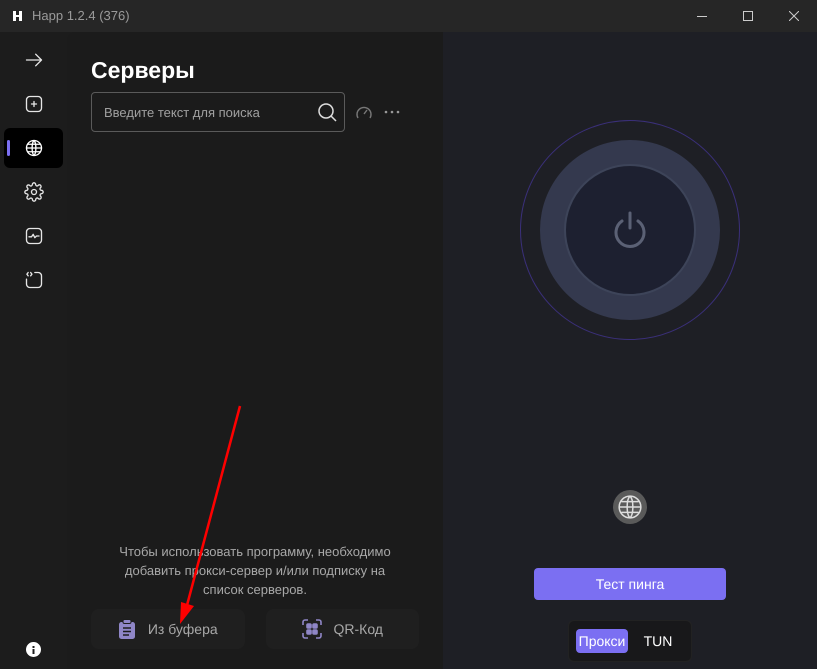 Image resolution: width=817 pixels, height=669 pixels. I want to click on info-icon, so click(33, 650).